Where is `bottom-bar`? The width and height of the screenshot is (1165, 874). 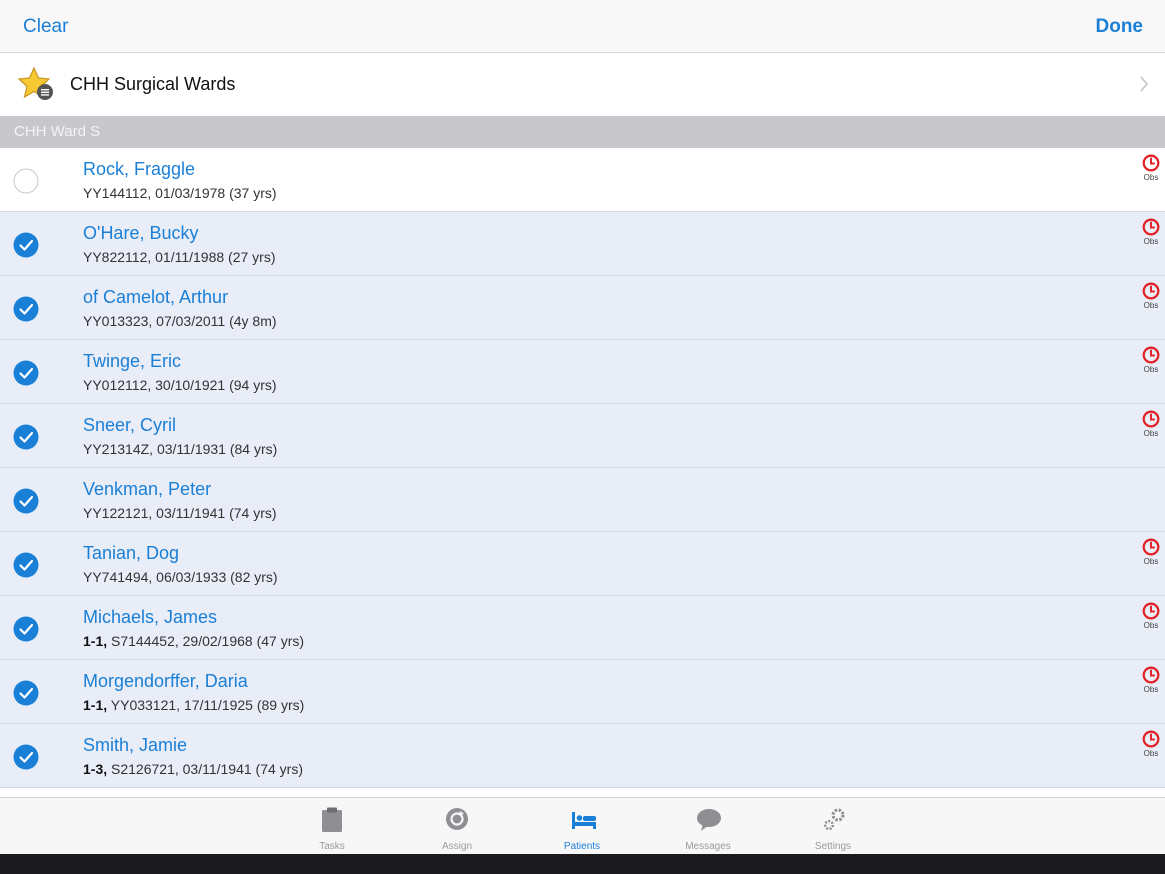
bottom-bar is located at coordinates (582, 864).